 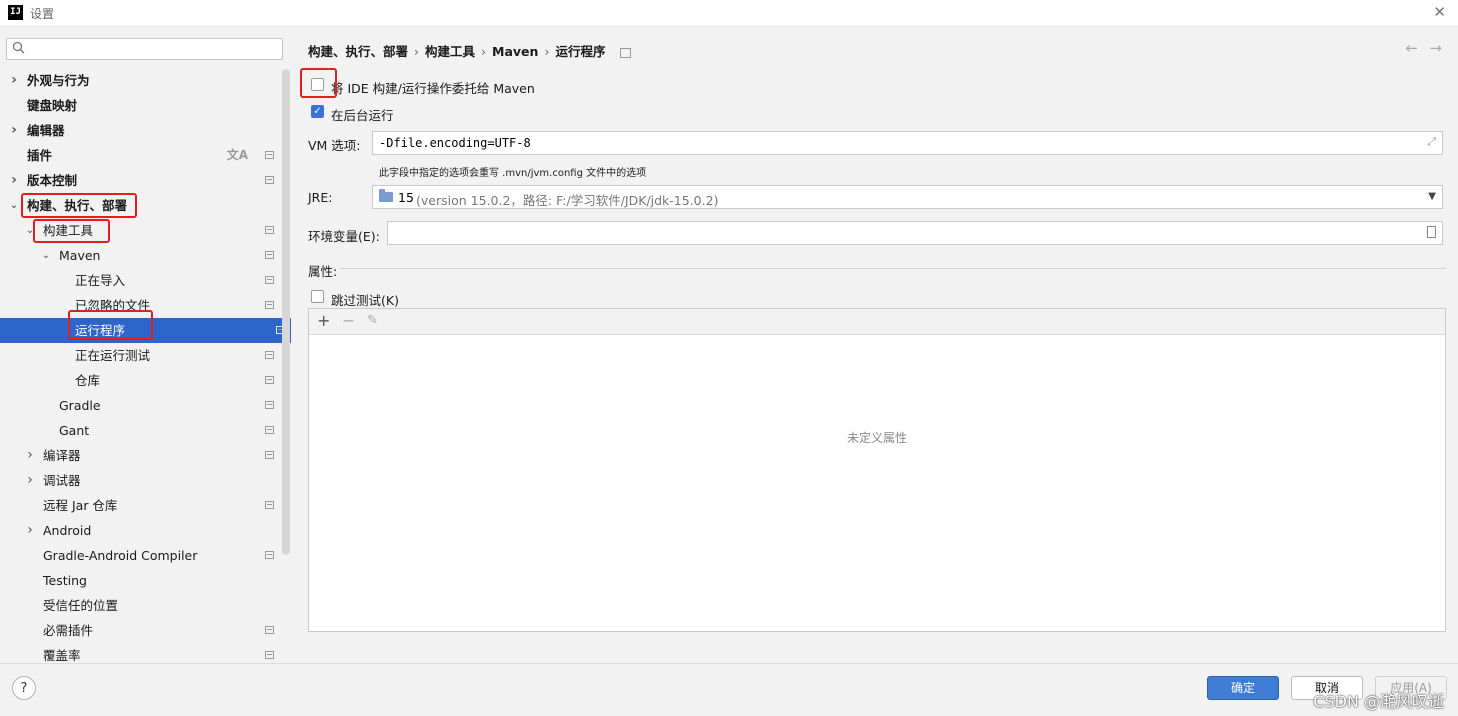 What do you see at coordinates (140, 80) in the screenshot?
I see `sidebar-item: › 外观与行为` at bounding box center [140, 80].